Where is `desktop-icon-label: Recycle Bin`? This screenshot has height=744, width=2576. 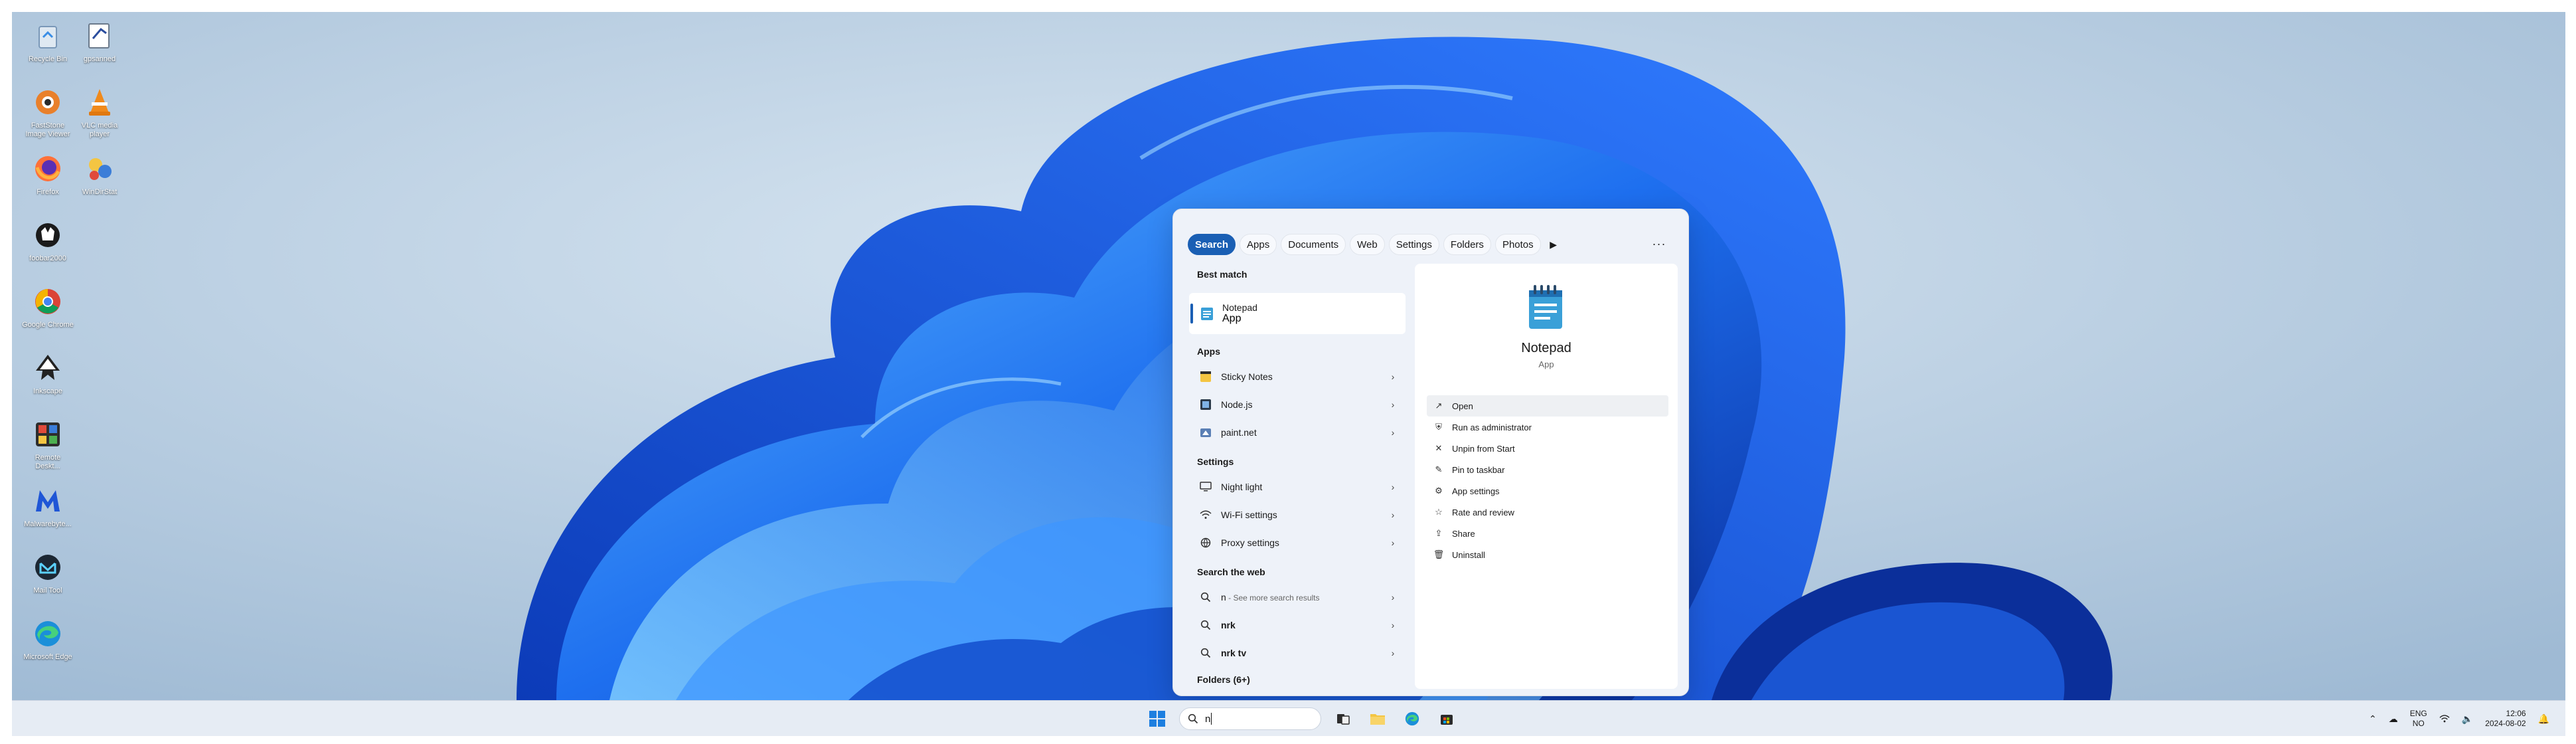 desktop-icon-label: Recycle Bin is located at coordinates (48, 59).